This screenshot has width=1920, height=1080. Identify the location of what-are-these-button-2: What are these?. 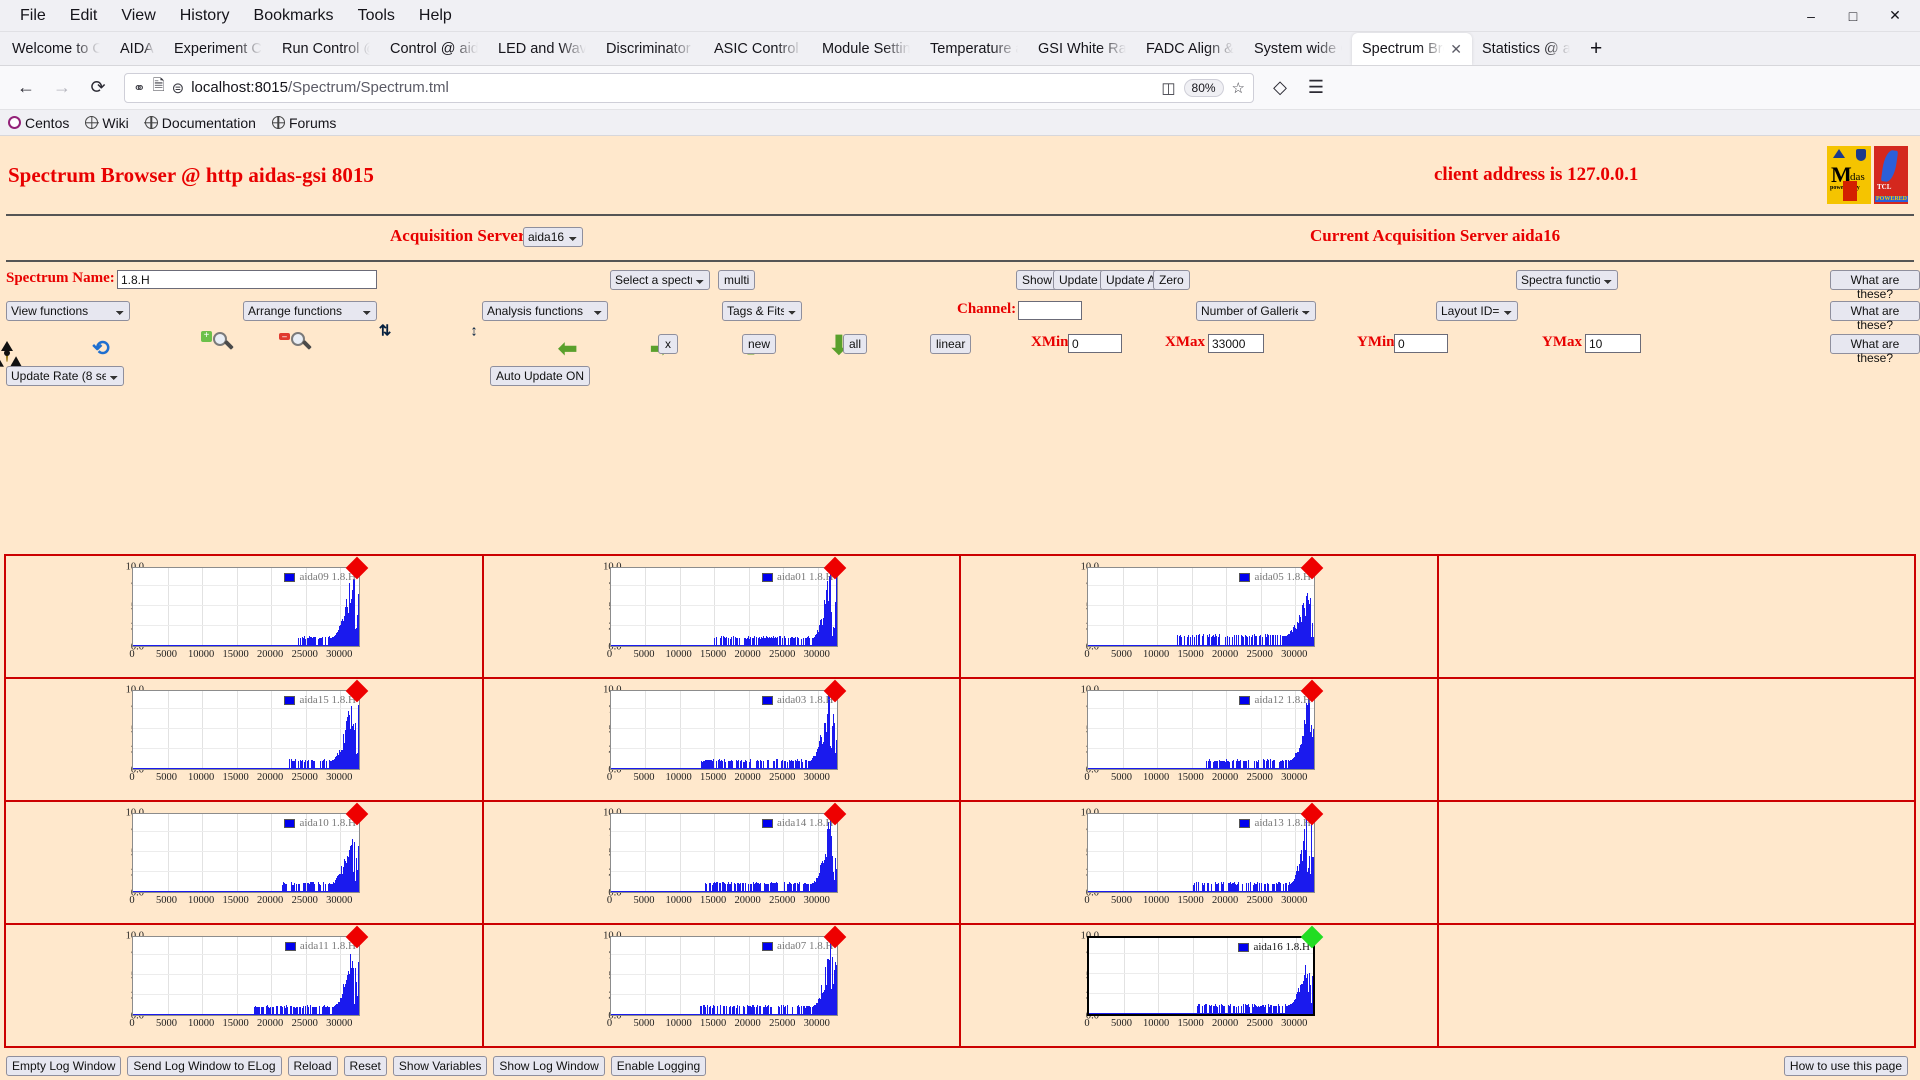
(1875, 316).